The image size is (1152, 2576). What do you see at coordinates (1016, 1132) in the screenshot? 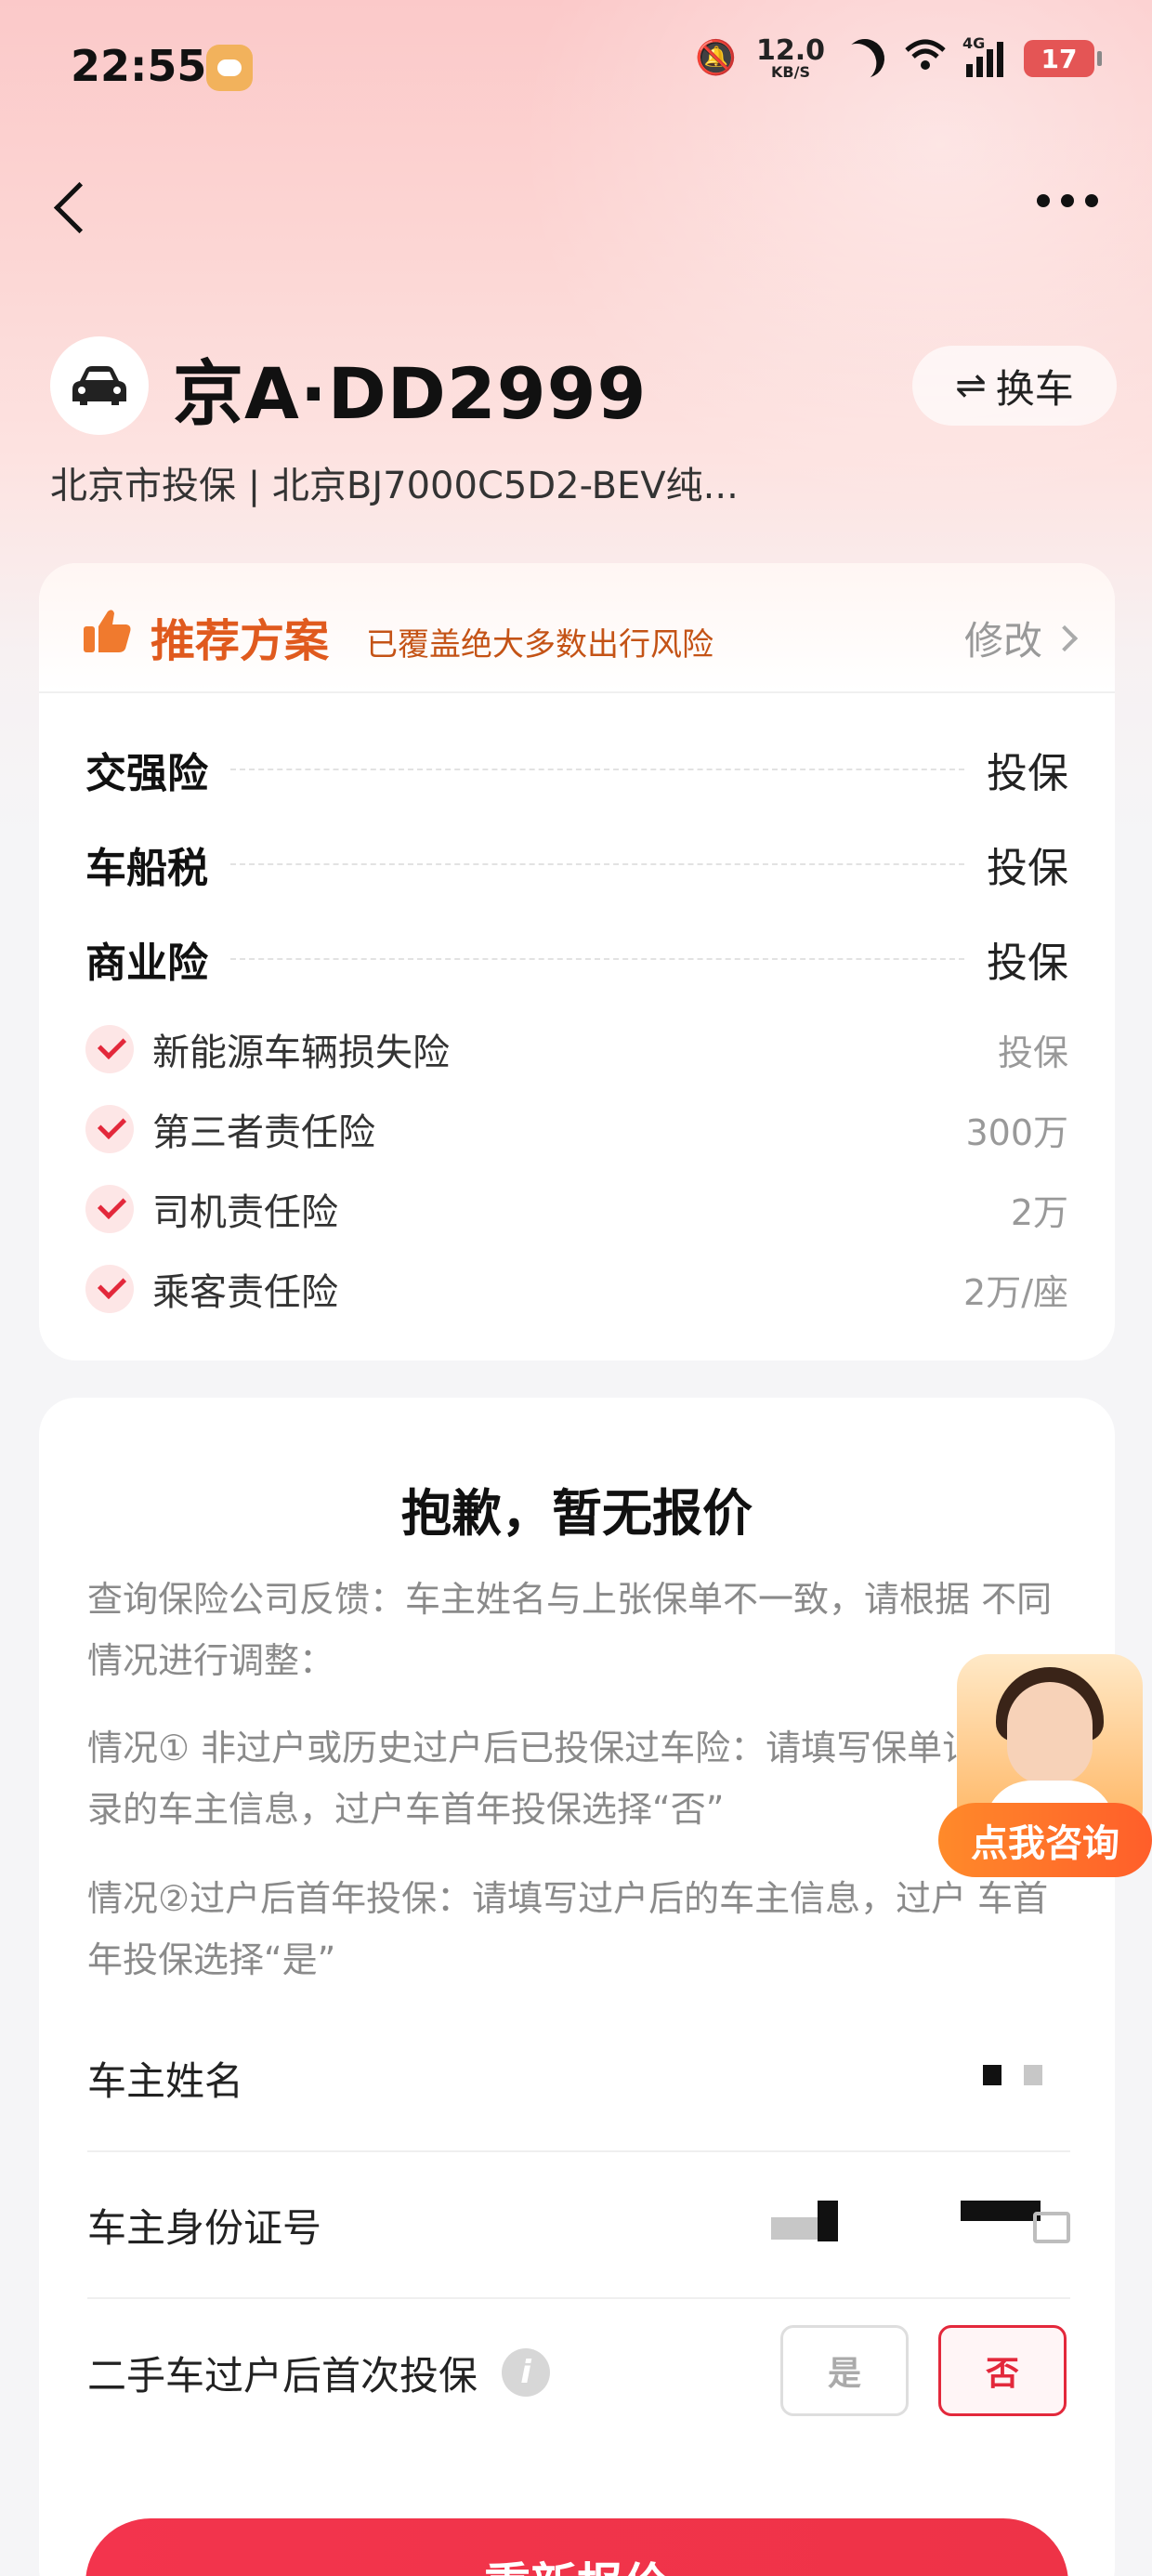
I see `sub-coverage-value: 300万` at bounding box center [1016, 1132].